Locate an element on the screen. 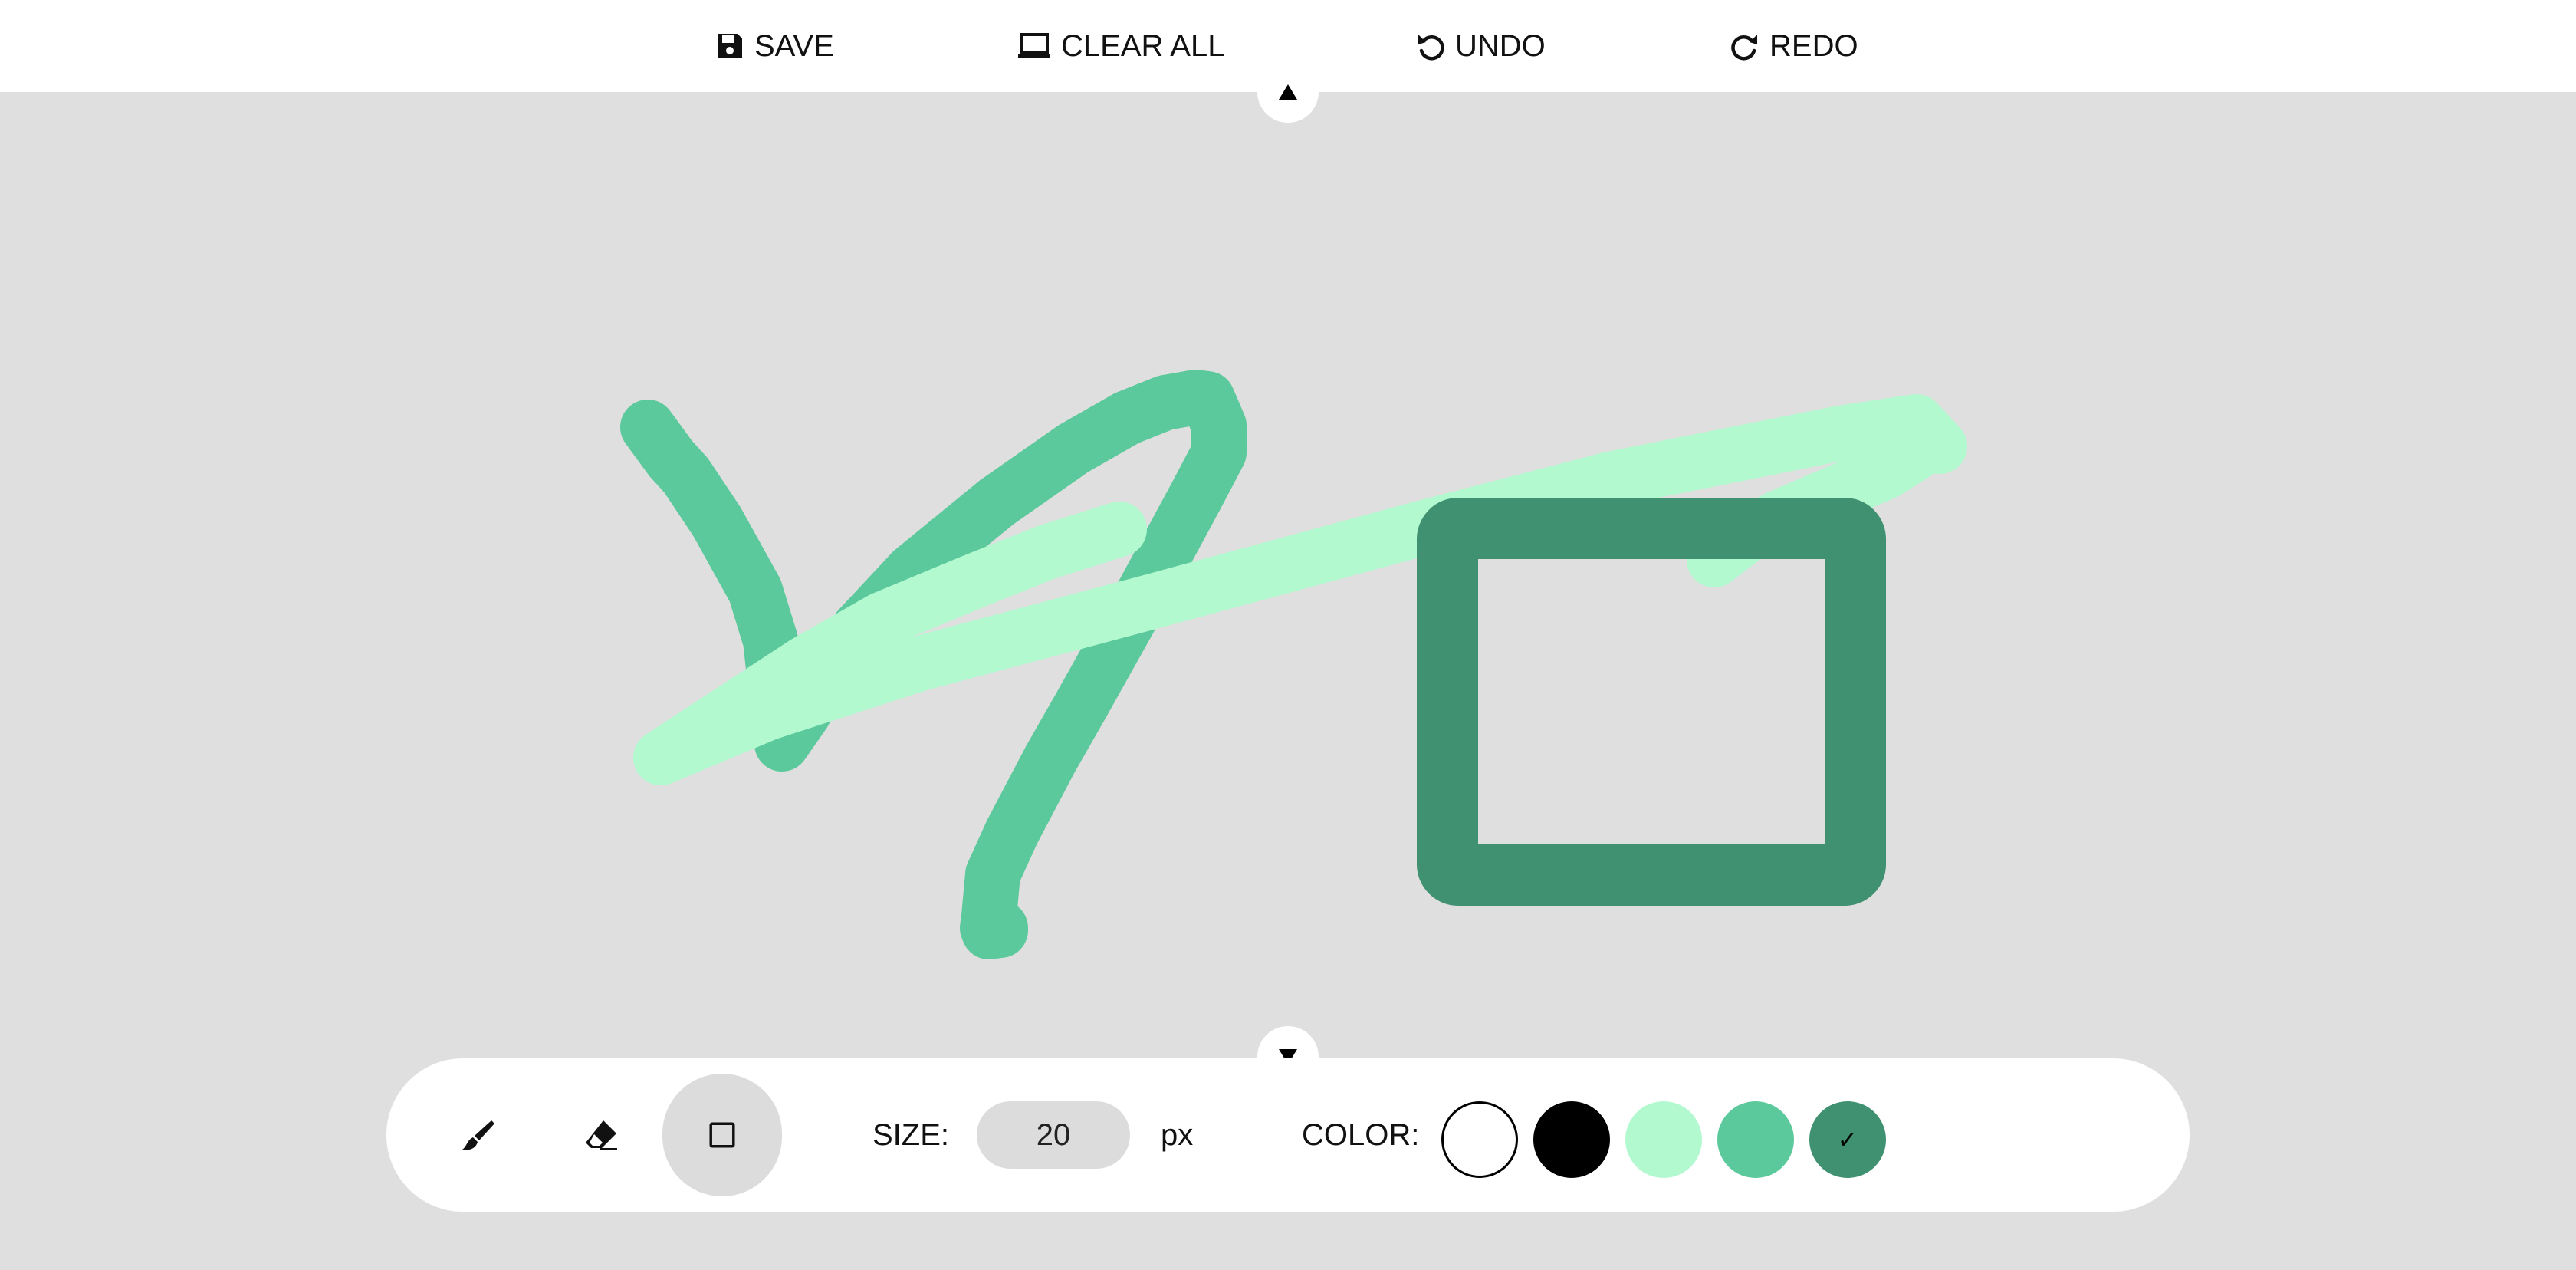  bottom-toolbar: SIZE: px COLOR: ✓ is located at coordinates (1288, 1135).